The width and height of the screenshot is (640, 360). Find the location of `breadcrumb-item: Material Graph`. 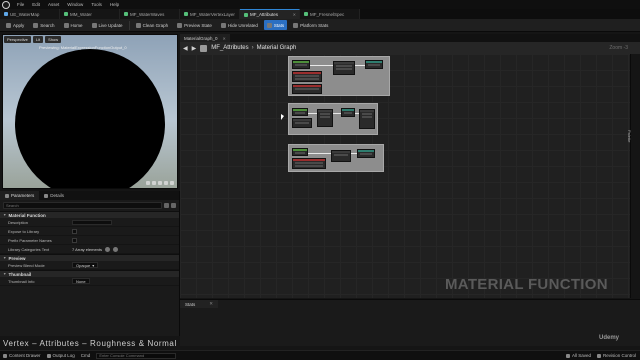

breadcrumb-item: Material Graph is located at coordinates (277, 48).